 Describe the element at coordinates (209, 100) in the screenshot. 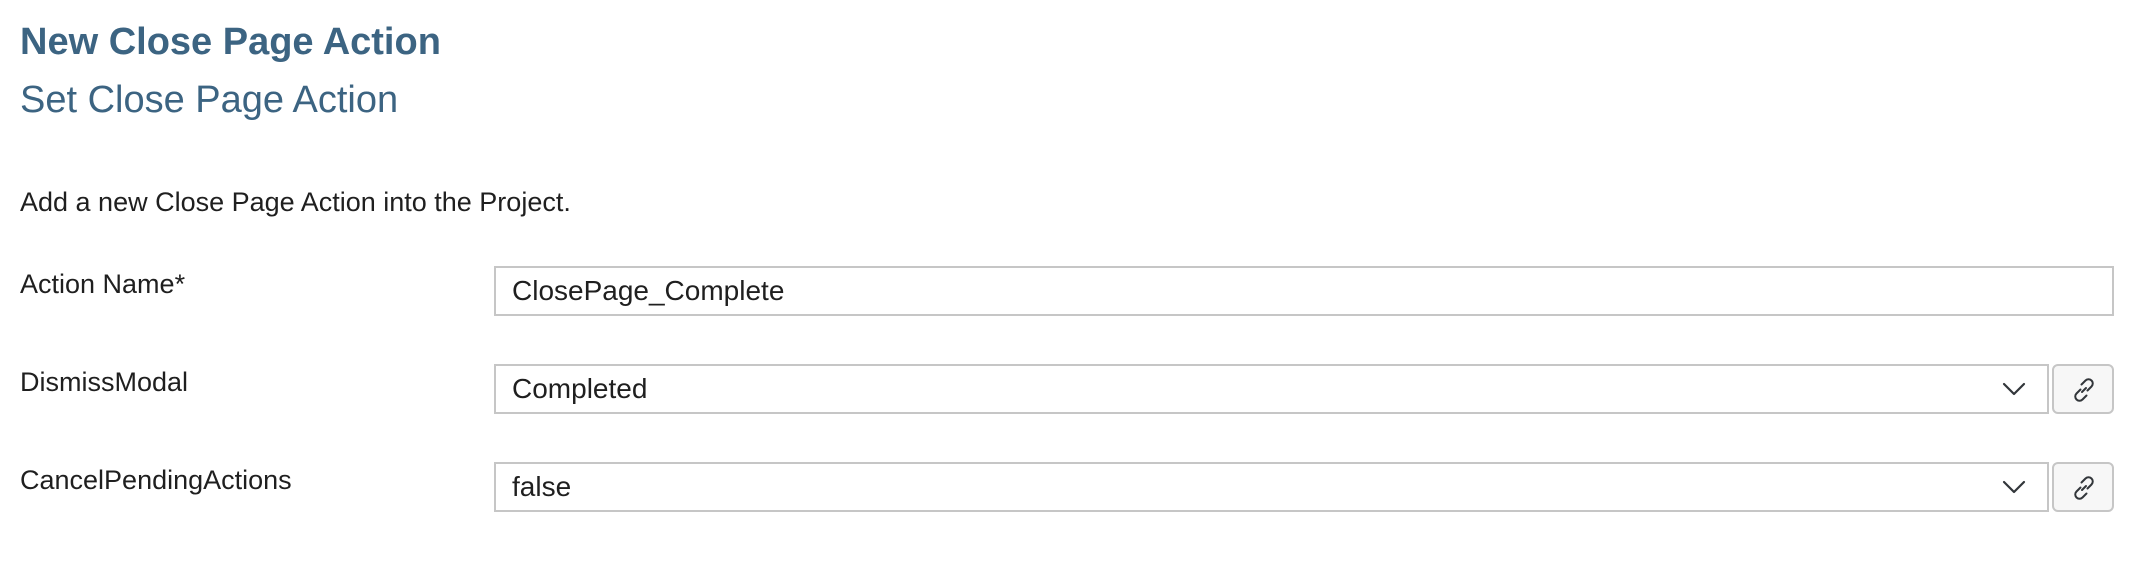

I see `page-subtitle: Set Close Page Action` at that location.